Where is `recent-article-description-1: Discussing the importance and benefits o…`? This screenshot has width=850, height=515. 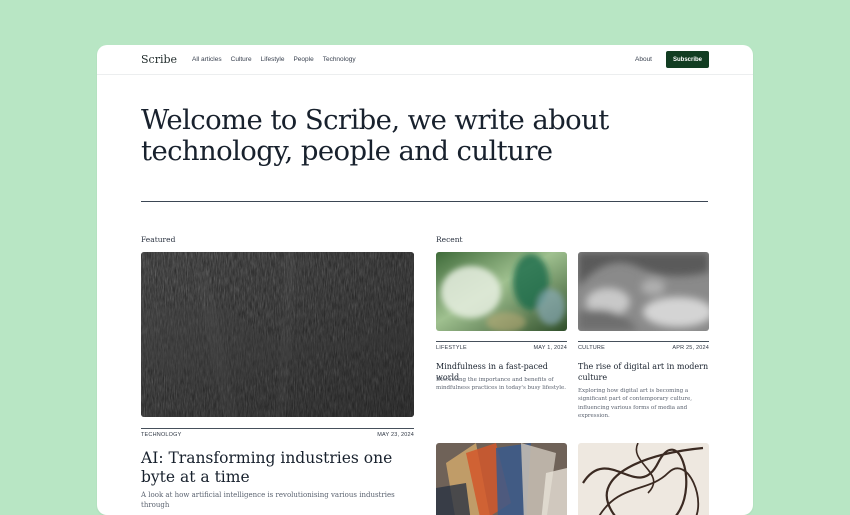 recent-article-description-1: Discussing the importance and benefits o… is located at coordinates (501, 384).